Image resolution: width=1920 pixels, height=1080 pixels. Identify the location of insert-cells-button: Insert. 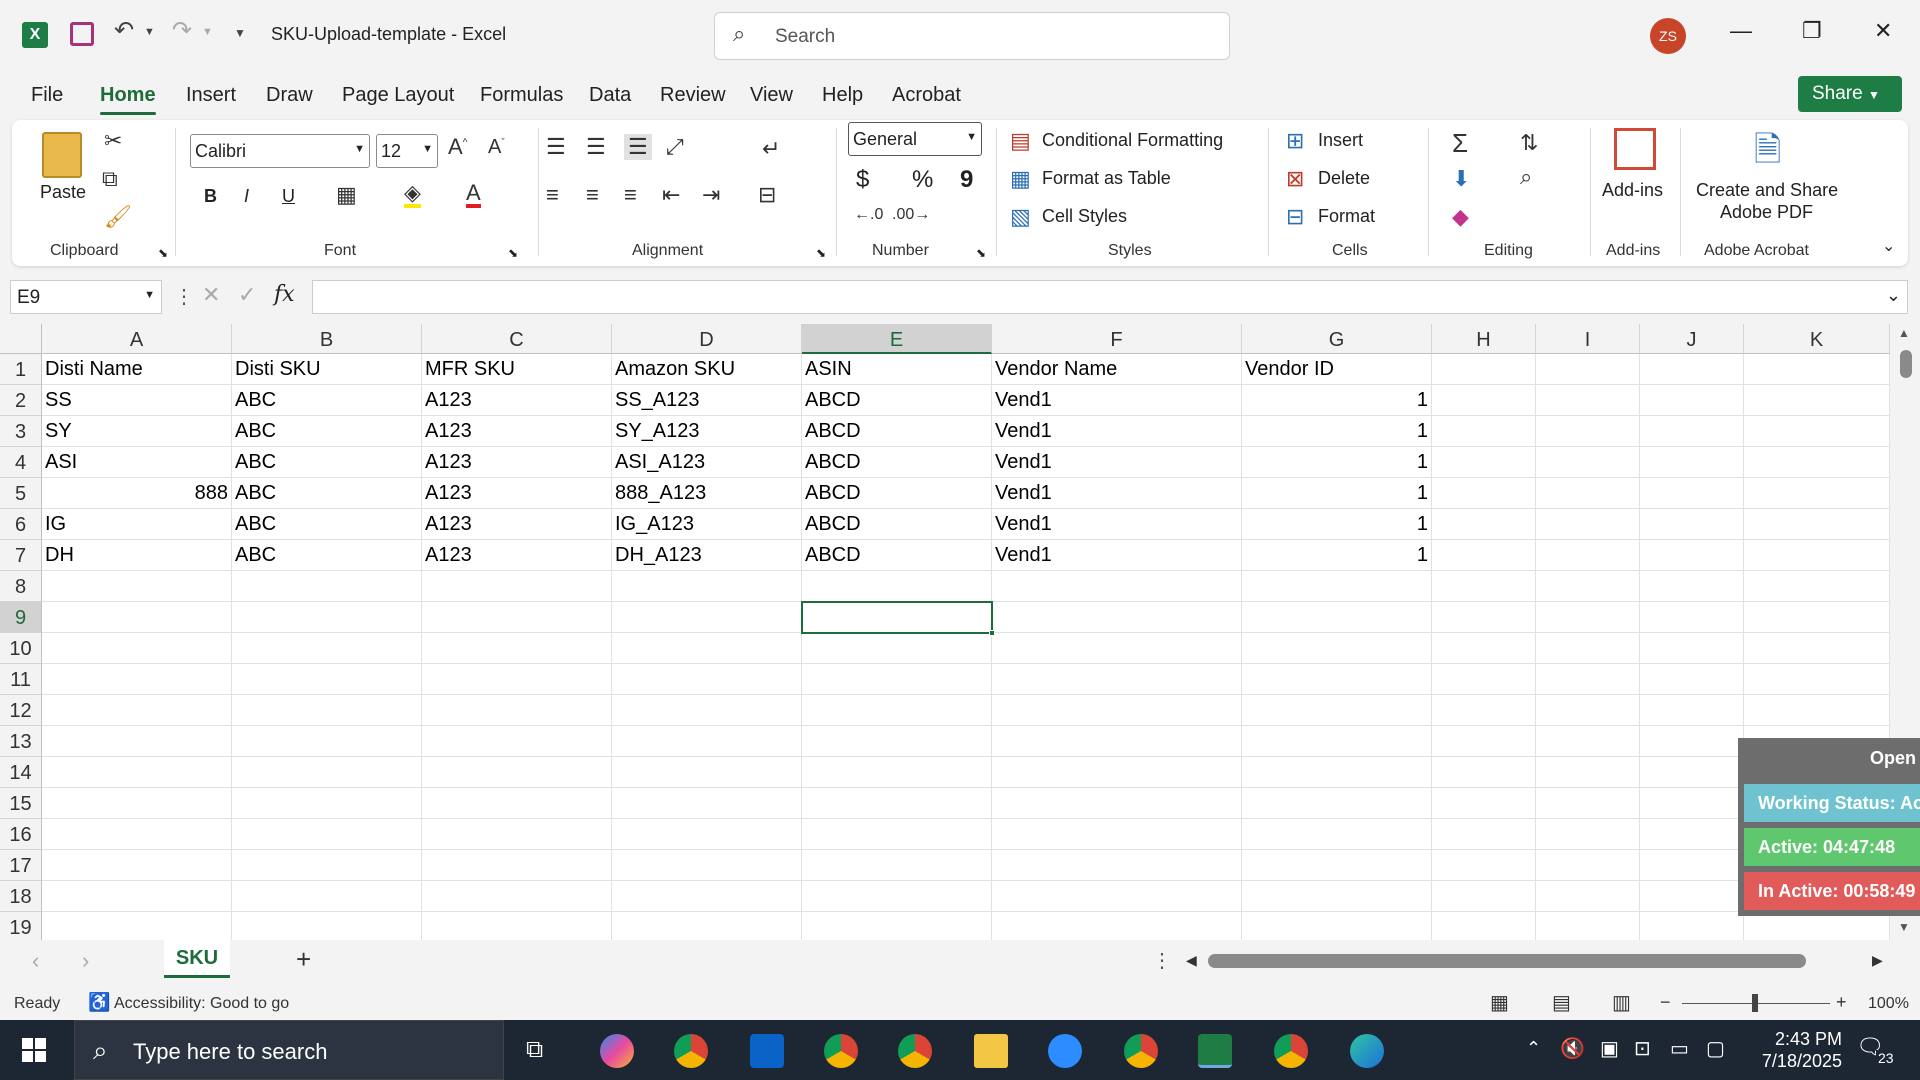
(1340, 140).